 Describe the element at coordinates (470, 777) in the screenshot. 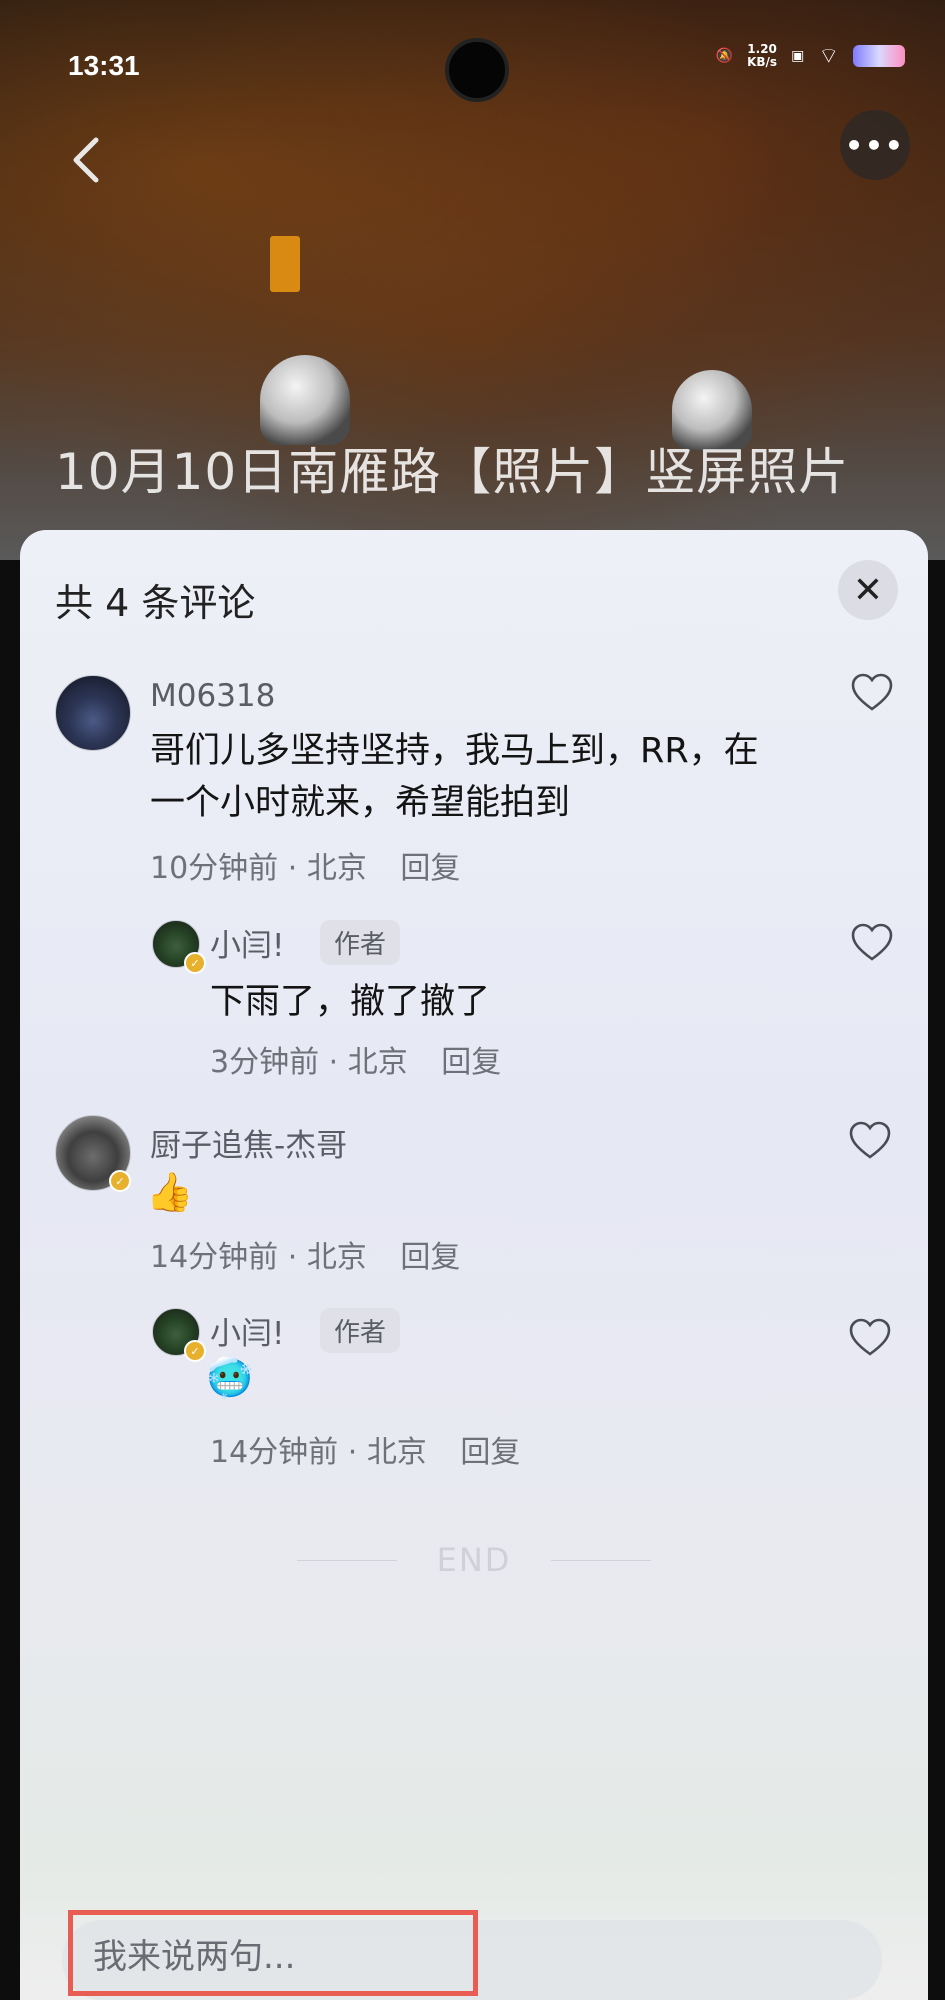

I see `comment-content: 哥们儿多坚持坚持，我马上到，RR，在一个小时就来，希望能拍到` at that location.